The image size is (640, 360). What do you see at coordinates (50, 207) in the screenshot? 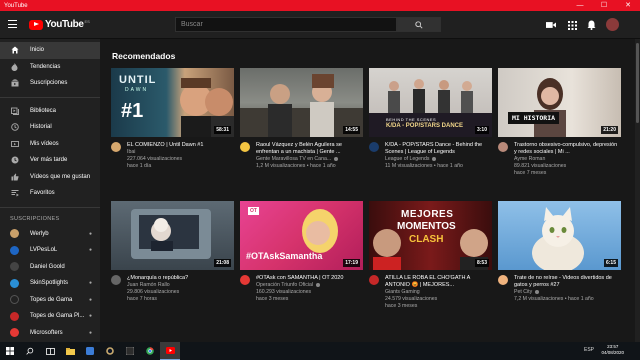
I see `sidebar-divider` at bounding box center [50, 207].